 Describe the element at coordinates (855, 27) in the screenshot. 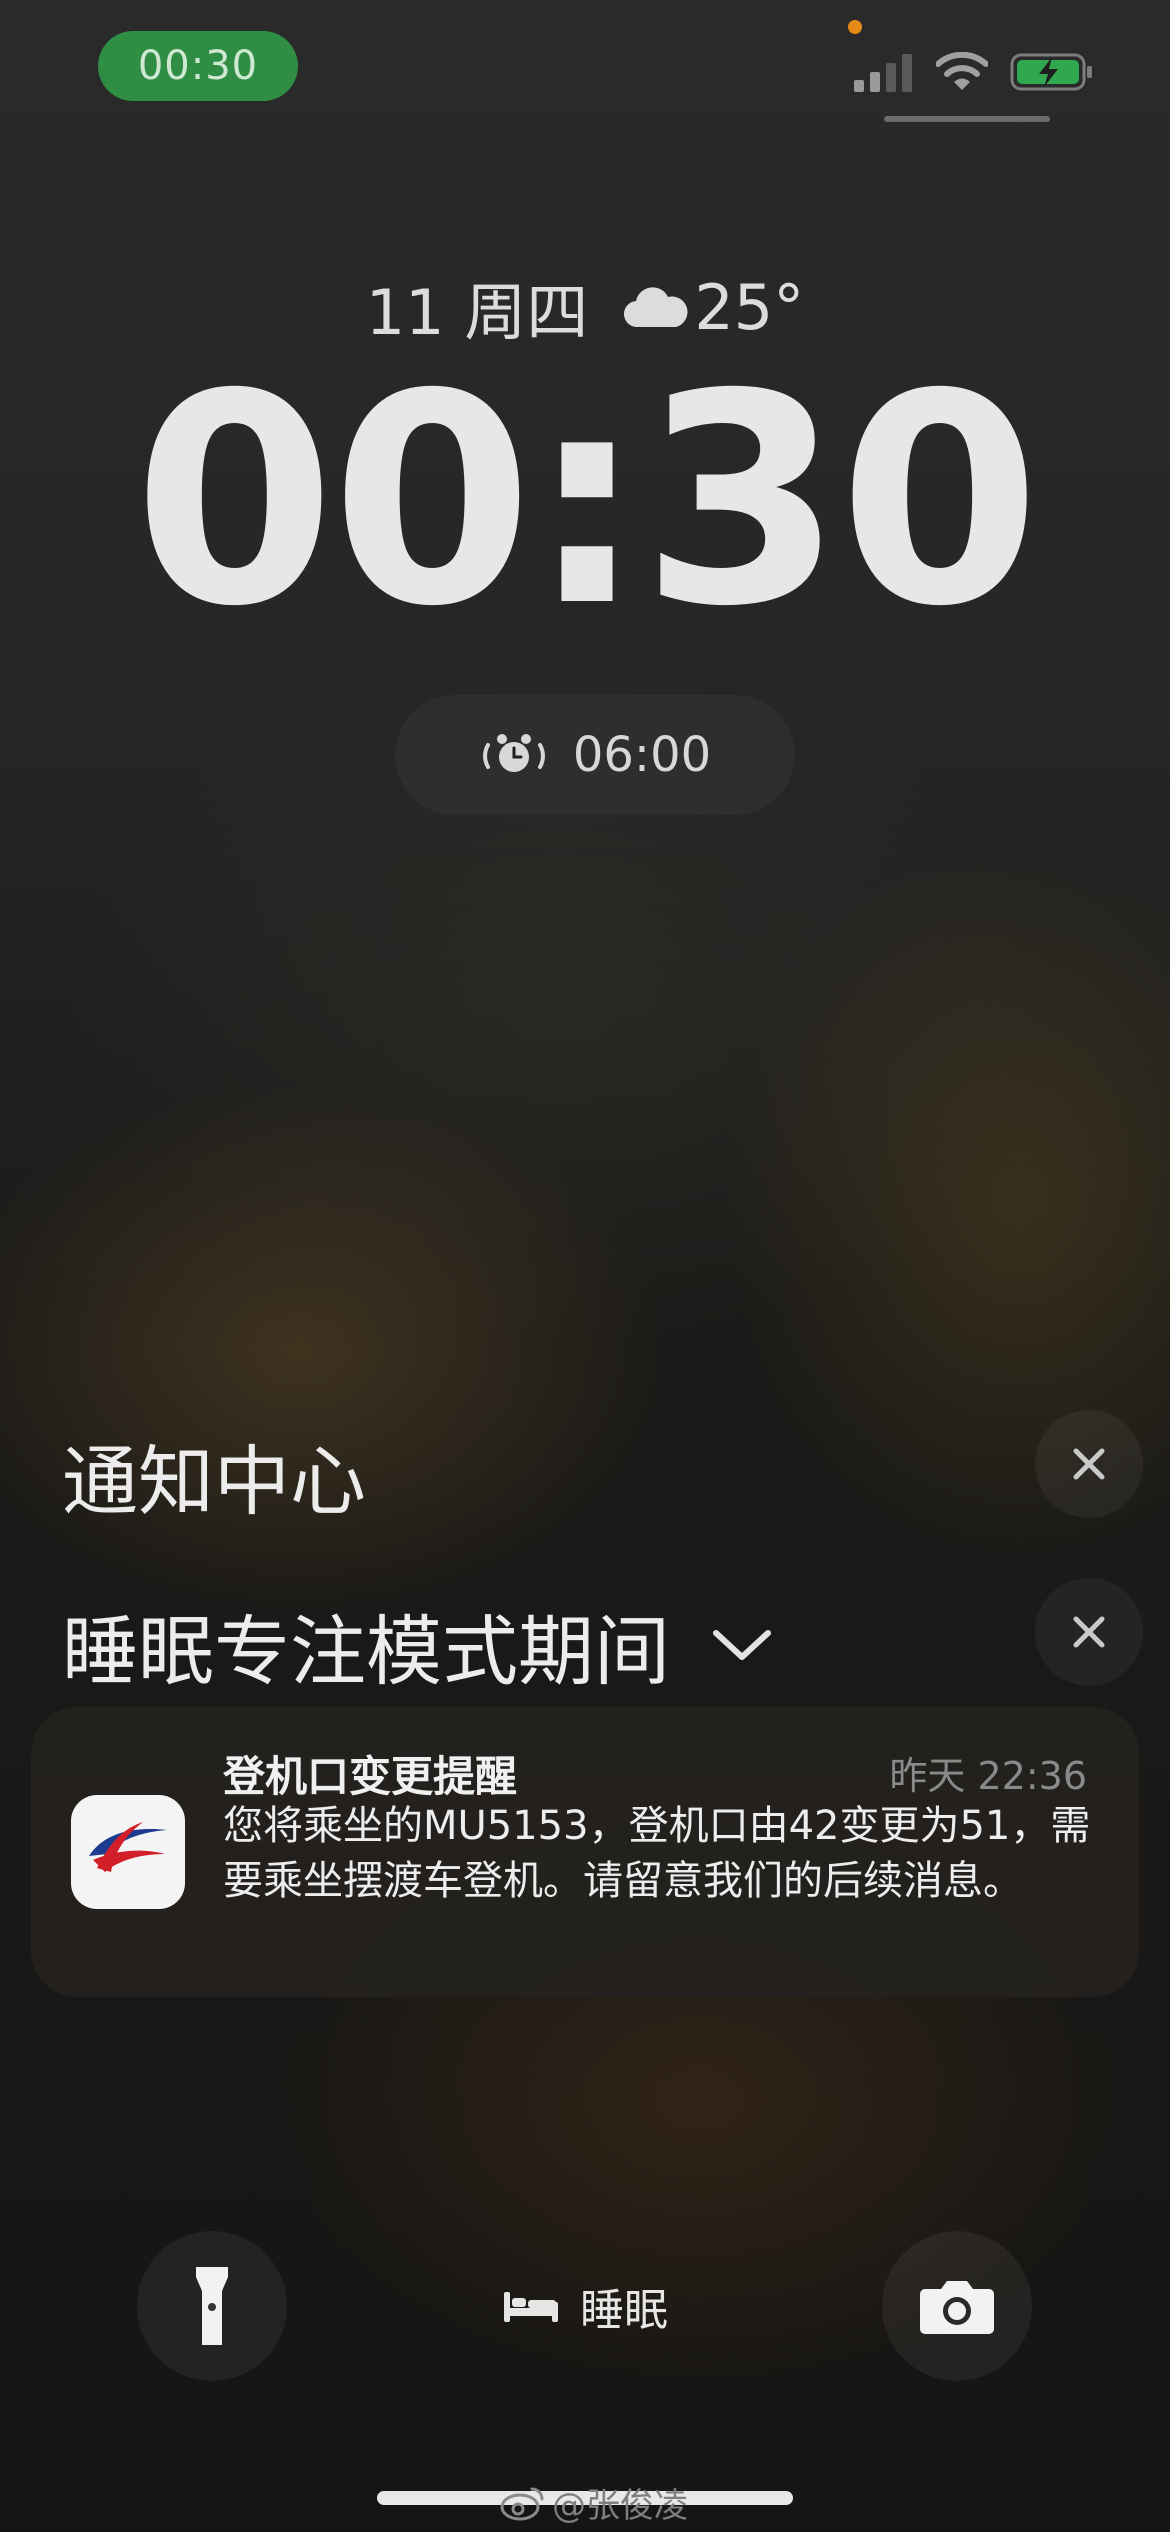

I see `privacy-indicator-dot` at that location.